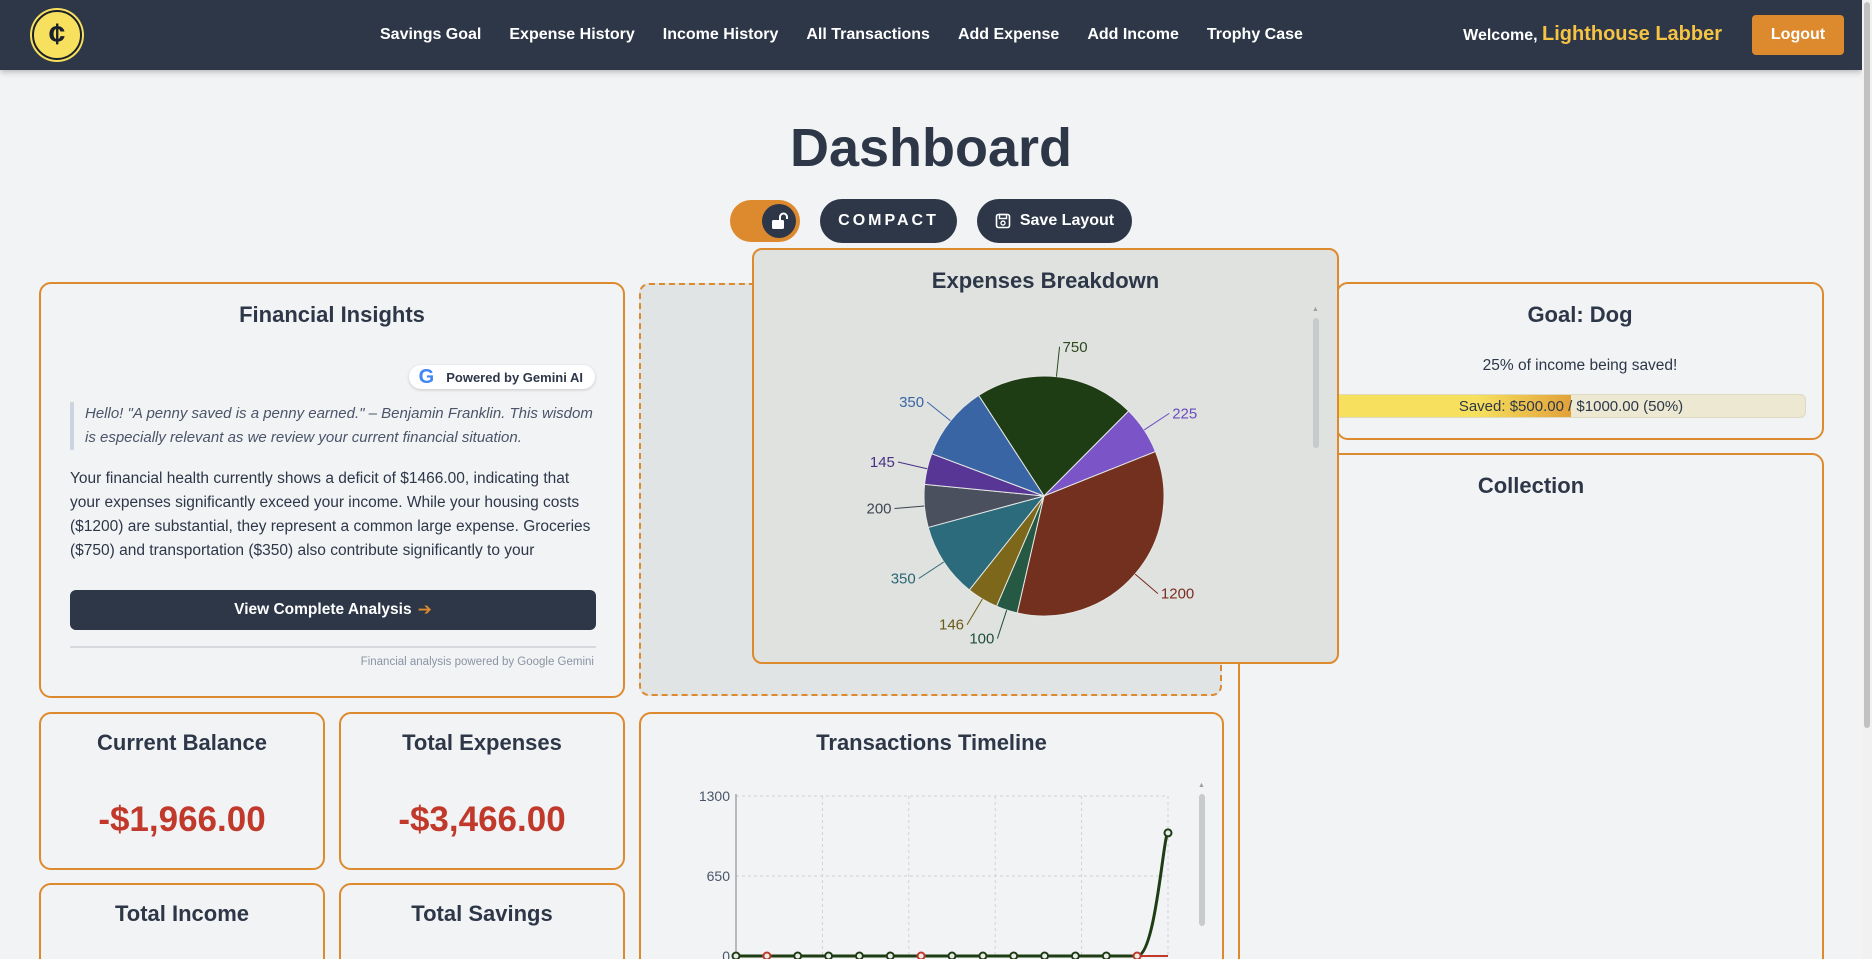 This screenshot has height=959, width=1872. What do you see at coordinates (1177, 594) in the screenshot?
I see `pie-data-label: 1200` at bounding box center [1177, 594].